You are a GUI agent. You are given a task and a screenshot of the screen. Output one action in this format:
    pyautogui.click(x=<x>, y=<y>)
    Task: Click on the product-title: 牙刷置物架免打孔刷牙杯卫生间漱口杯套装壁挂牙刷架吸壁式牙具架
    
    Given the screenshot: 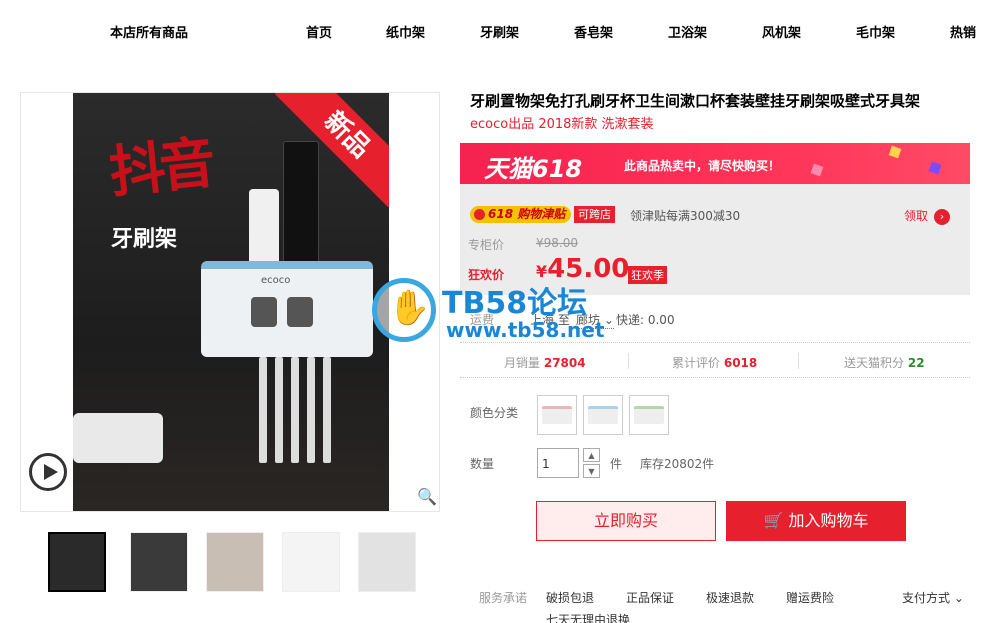 What is the action you would take?
    pyautogui.click(x=695, y=101)
    